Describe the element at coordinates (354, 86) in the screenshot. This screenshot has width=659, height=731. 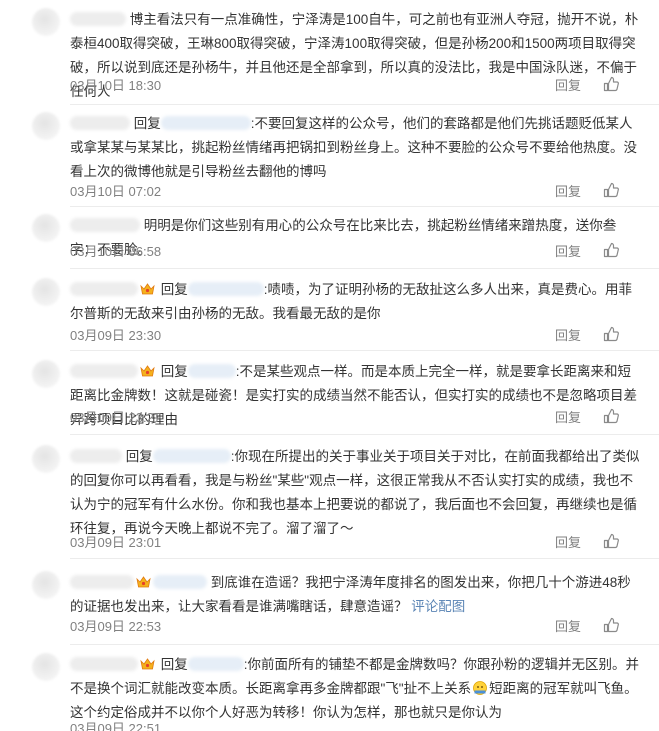
I see `comment-meta: 03月10日 18:30 回复` at that location.